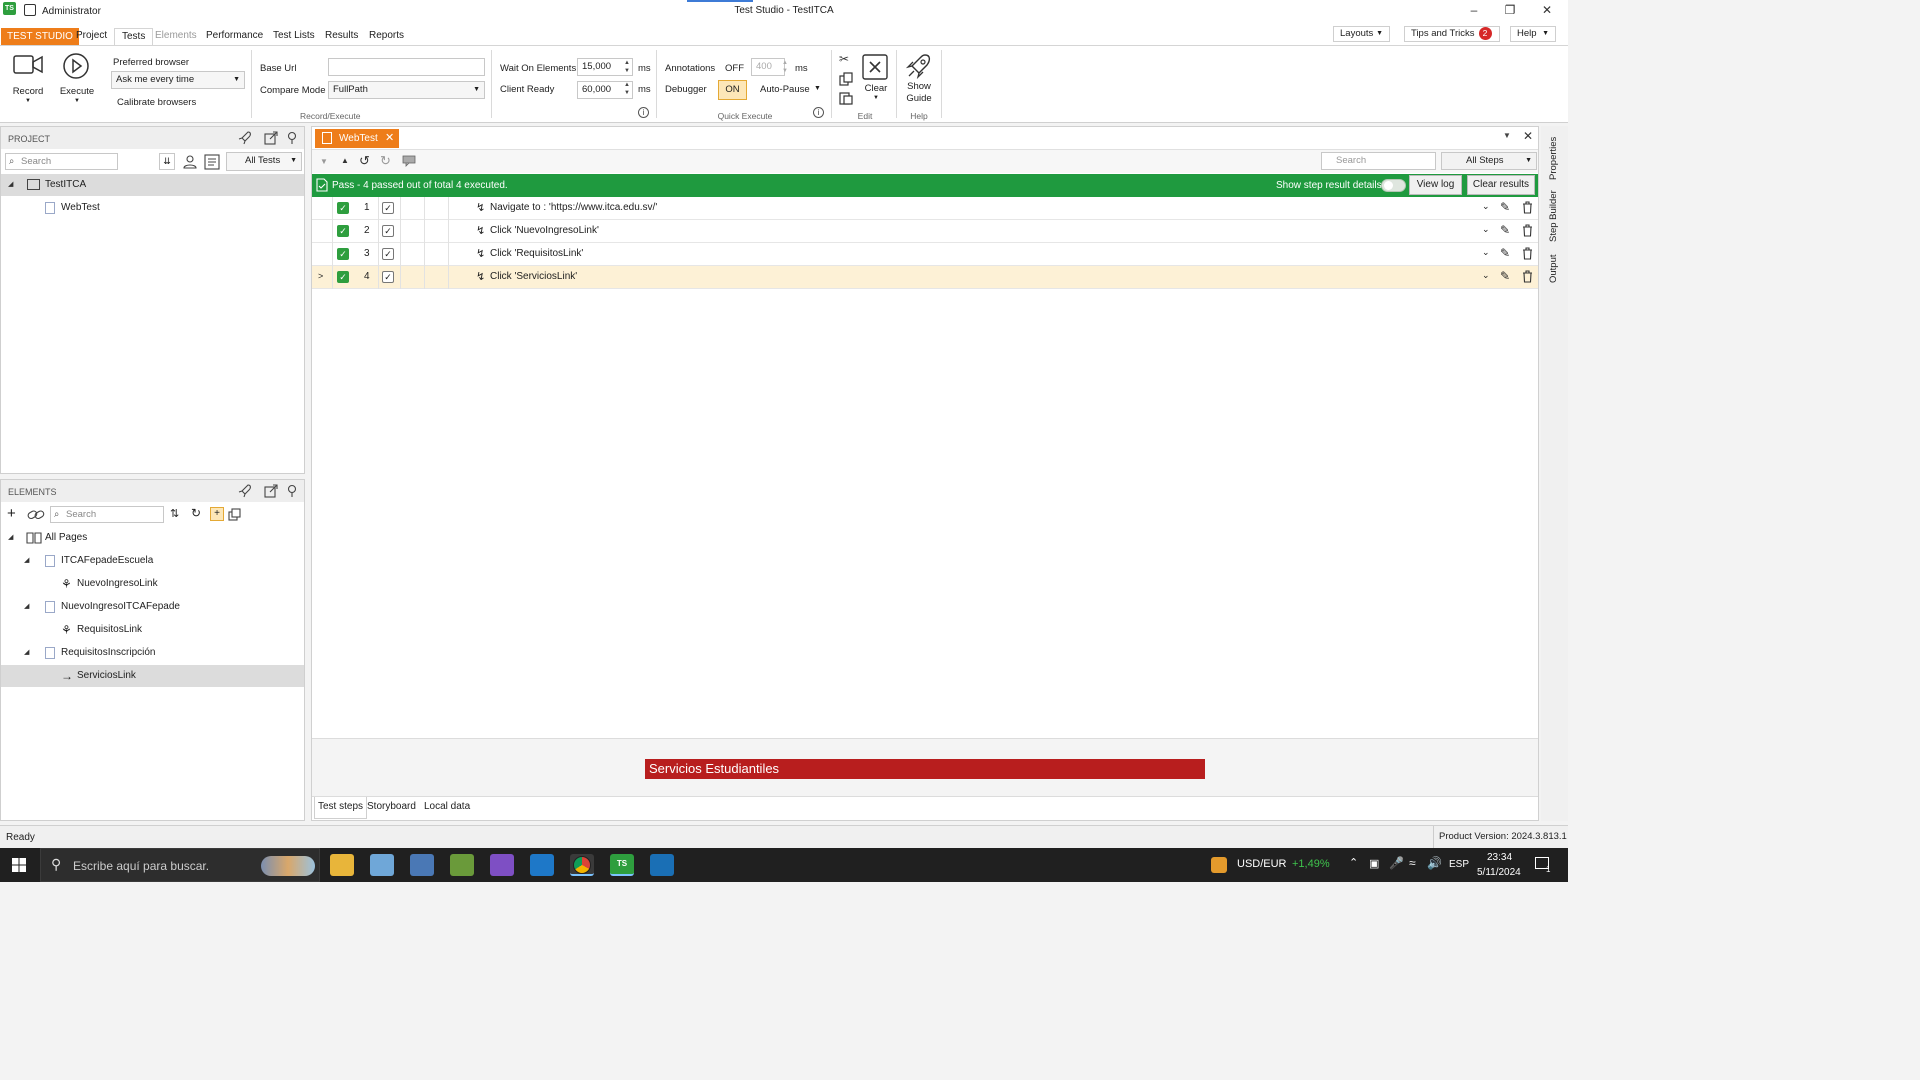  I want to click on user-filter-icon, so click(190, 162).